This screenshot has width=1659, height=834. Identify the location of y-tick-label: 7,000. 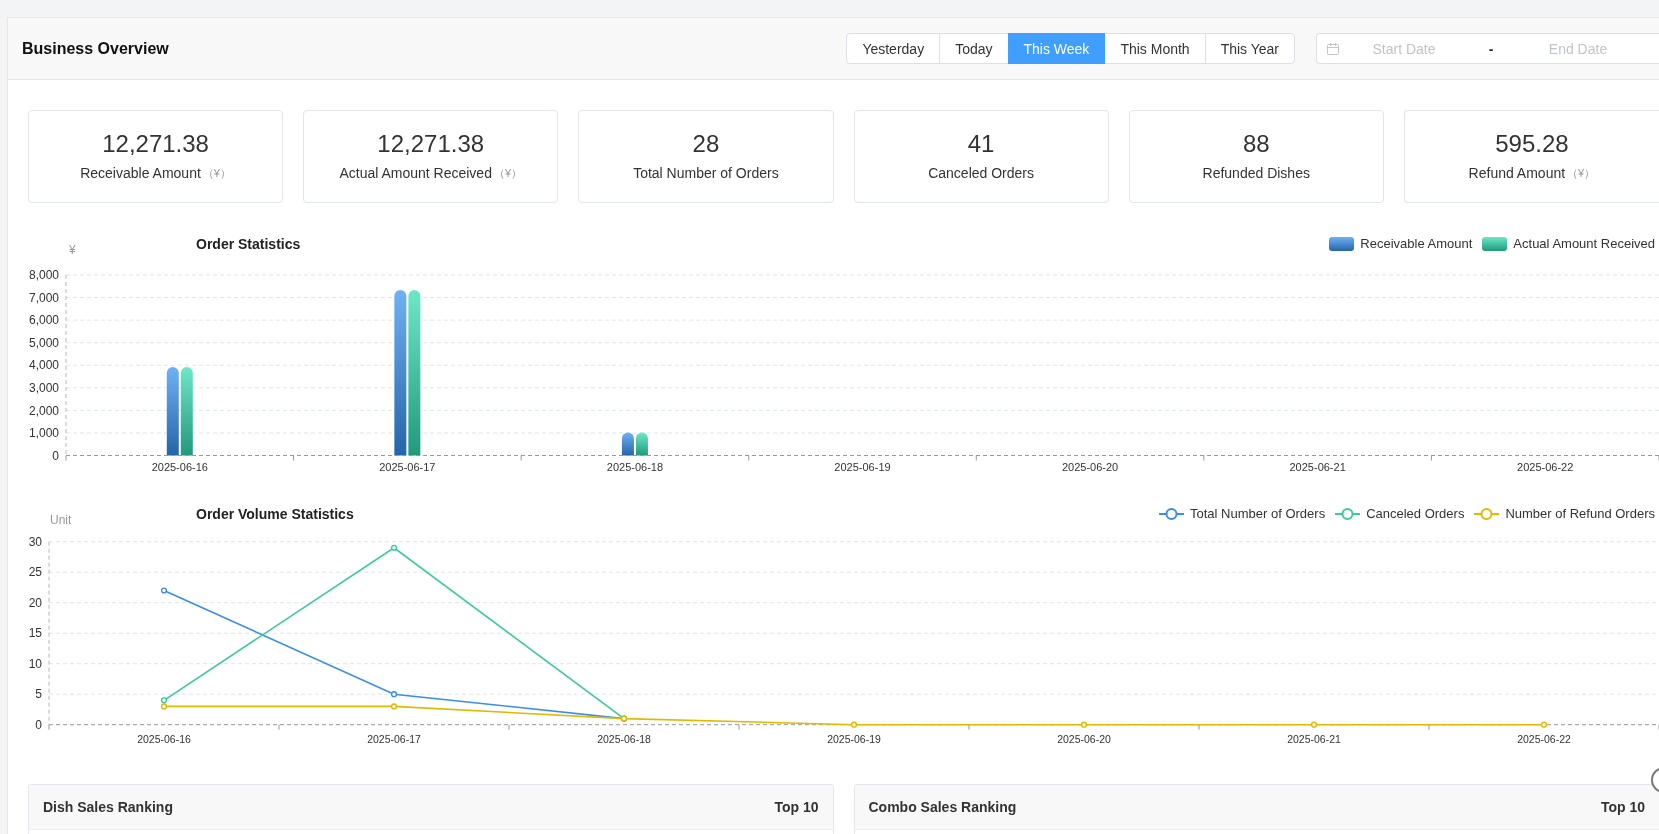
(43, 297).